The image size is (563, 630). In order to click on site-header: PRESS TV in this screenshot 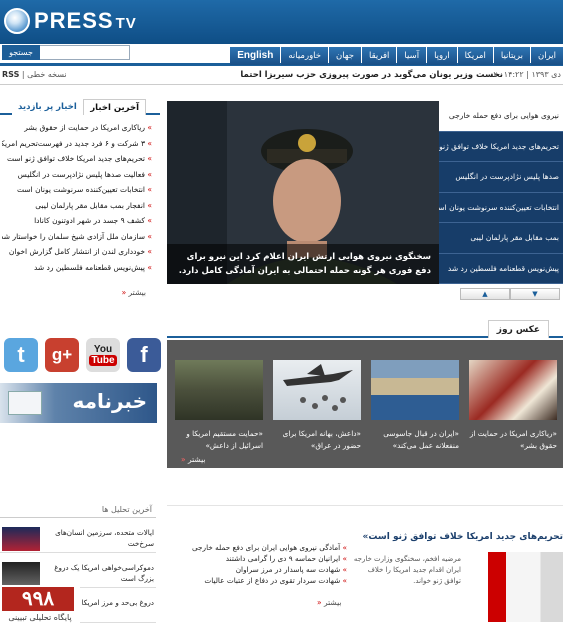, I will do `click(281, 22)`.